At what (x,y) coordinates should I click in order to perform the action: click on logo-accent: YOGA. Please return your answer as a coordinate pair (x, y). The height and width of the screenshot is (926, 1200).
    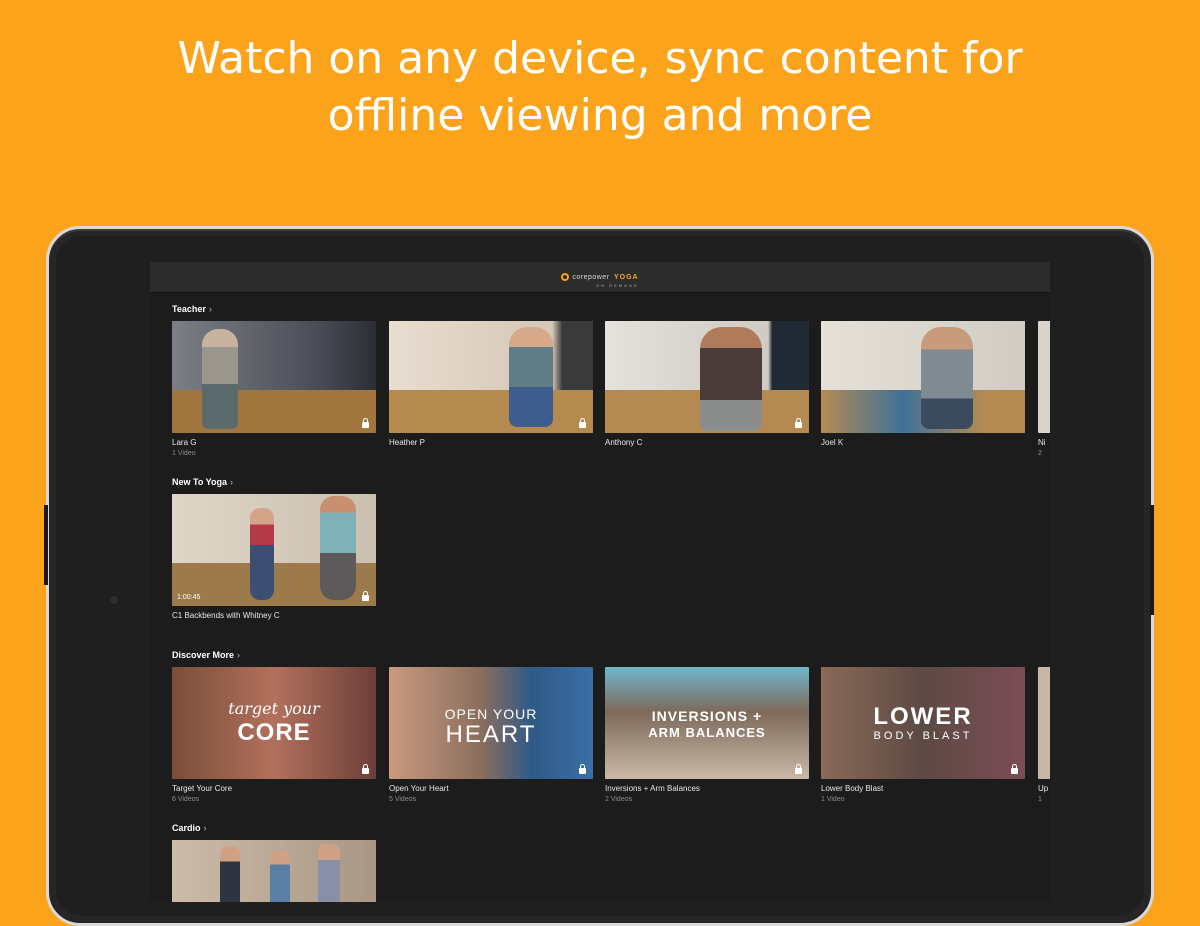
    Looking at the image, I should click on (626, 277).